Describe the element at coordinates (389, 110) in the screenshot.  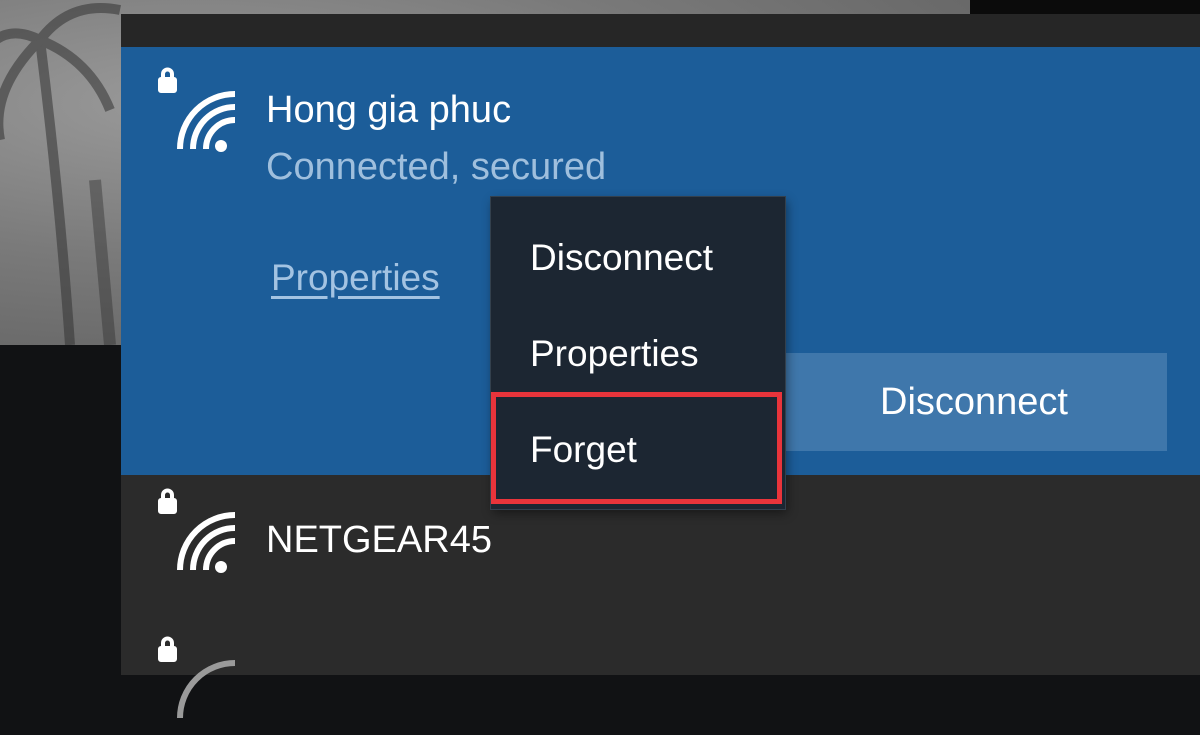
I see `network-name: Hong gia phuc` at that location.